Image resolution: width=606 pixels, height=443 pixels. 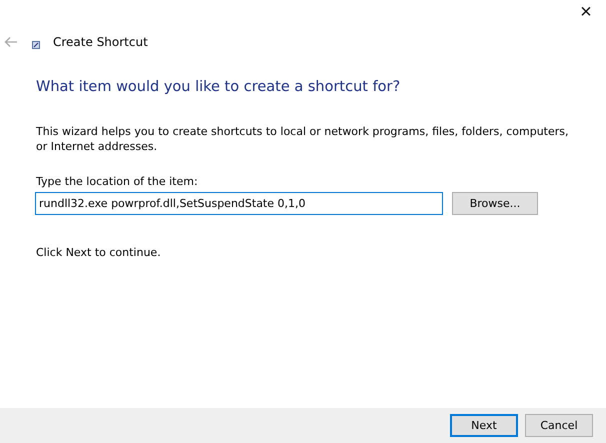 I want to click on hint-text: Click Next to continue., so click(x=99, y=252).